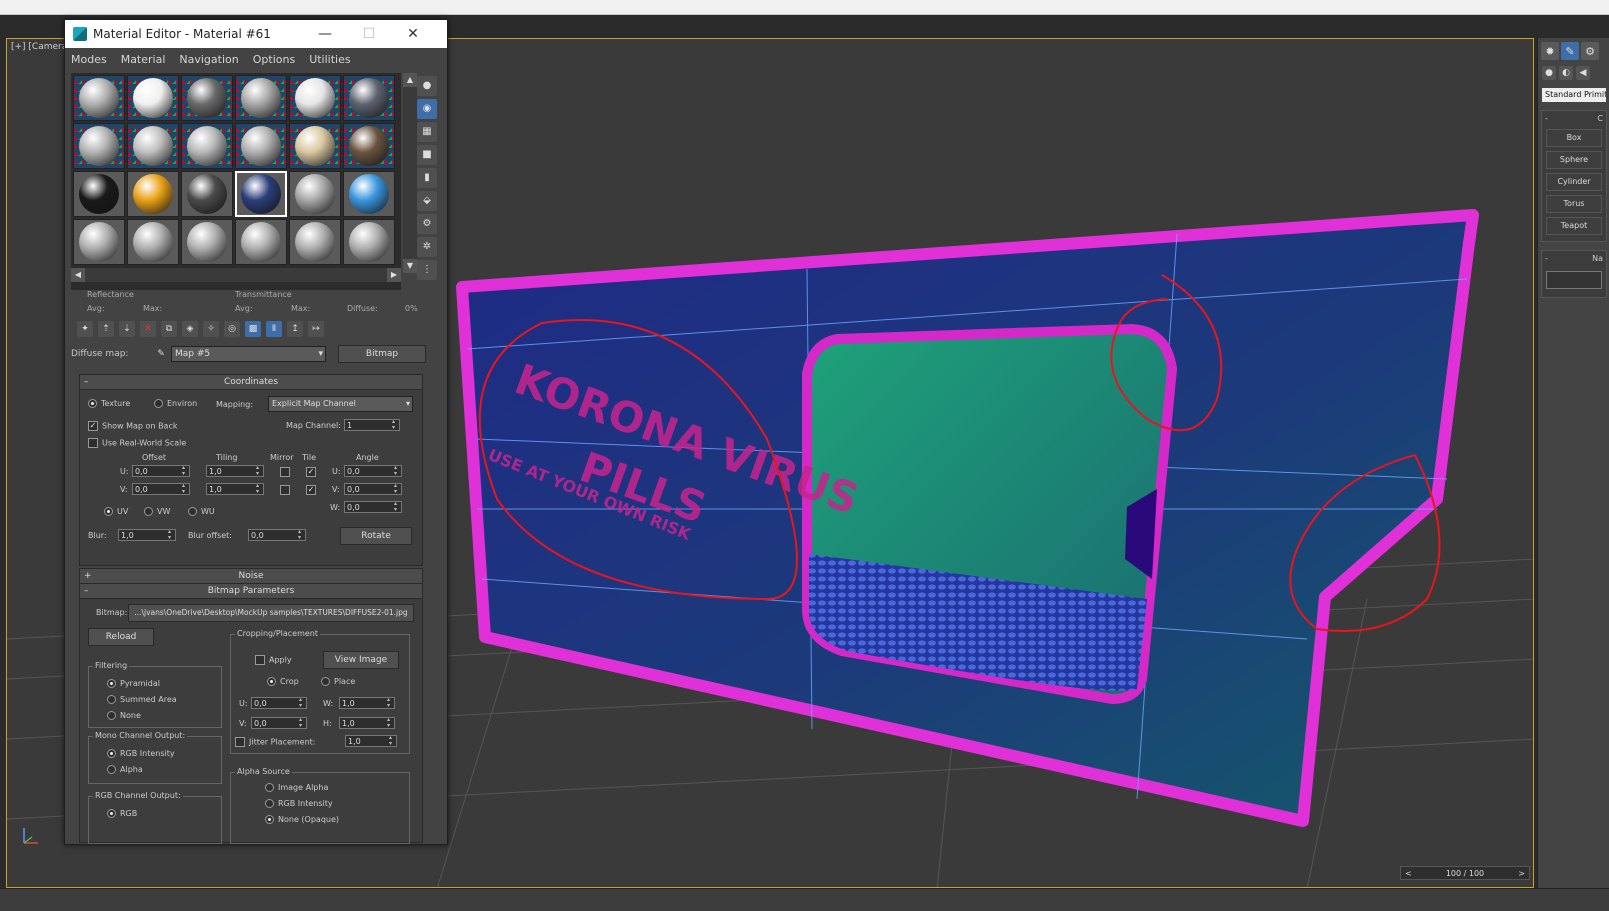 This screenshot has height=911, width=1609. Describe the element at coordinates (372, 425) in the screenshot. I see `map-channel-spinner: 1` at that location.